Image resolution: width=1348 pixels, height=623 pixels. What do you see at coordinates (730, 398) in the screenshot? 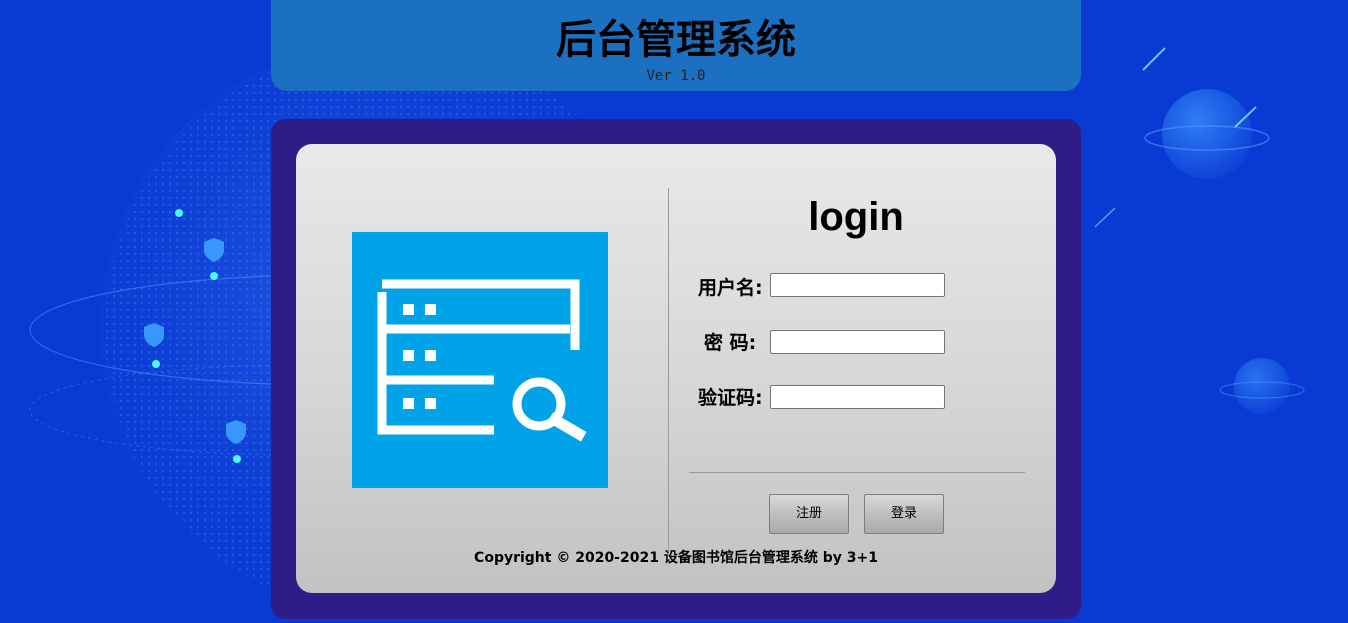
I see `captcha-label: 验证码:` at bounding box center [730, 398].